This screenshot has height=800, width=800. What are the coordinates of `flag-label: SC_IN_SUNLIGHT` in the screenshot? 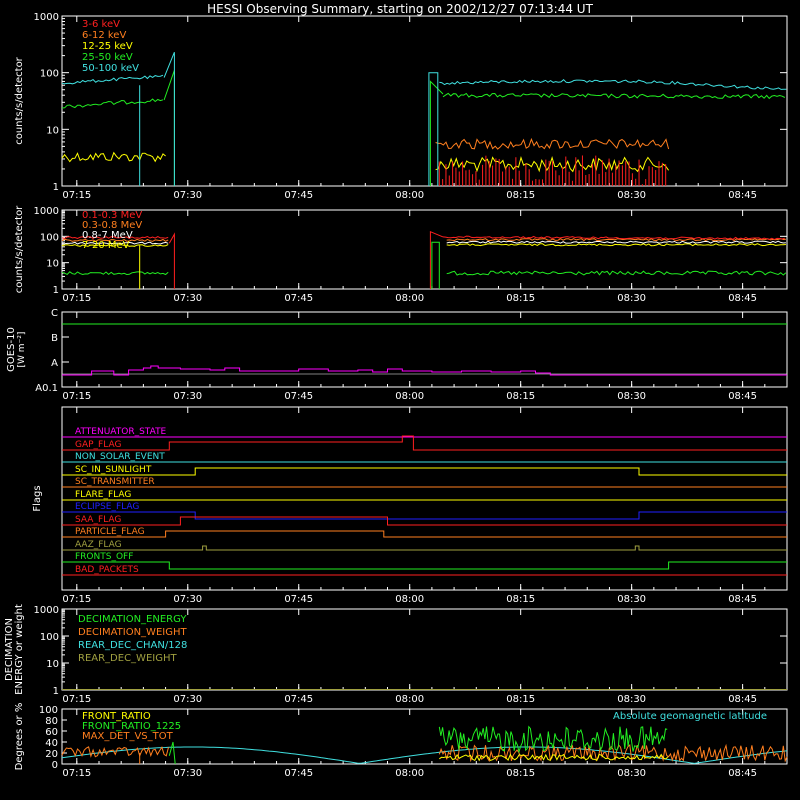 It's located at (113, 470).